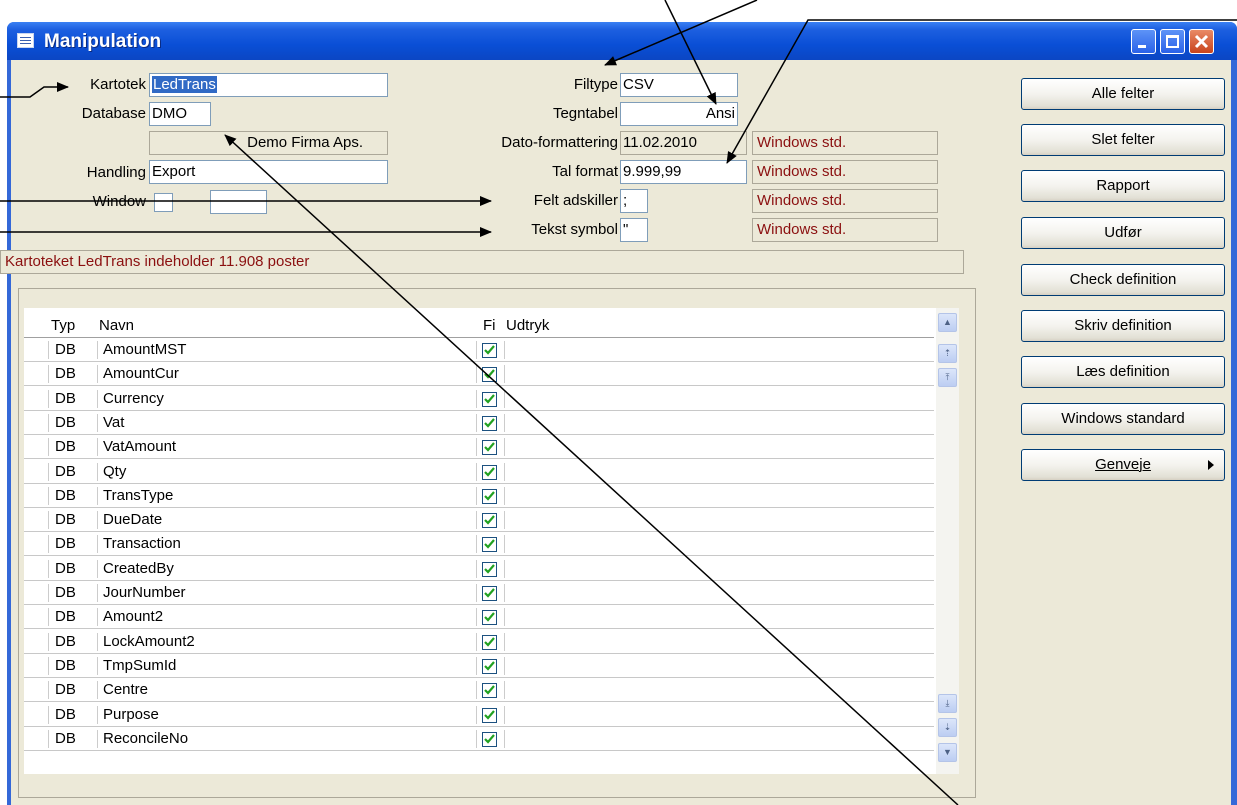  Describe the element at coordinates (981, 91) in the screenshot. I see `callout-arrow-tal` at that location.